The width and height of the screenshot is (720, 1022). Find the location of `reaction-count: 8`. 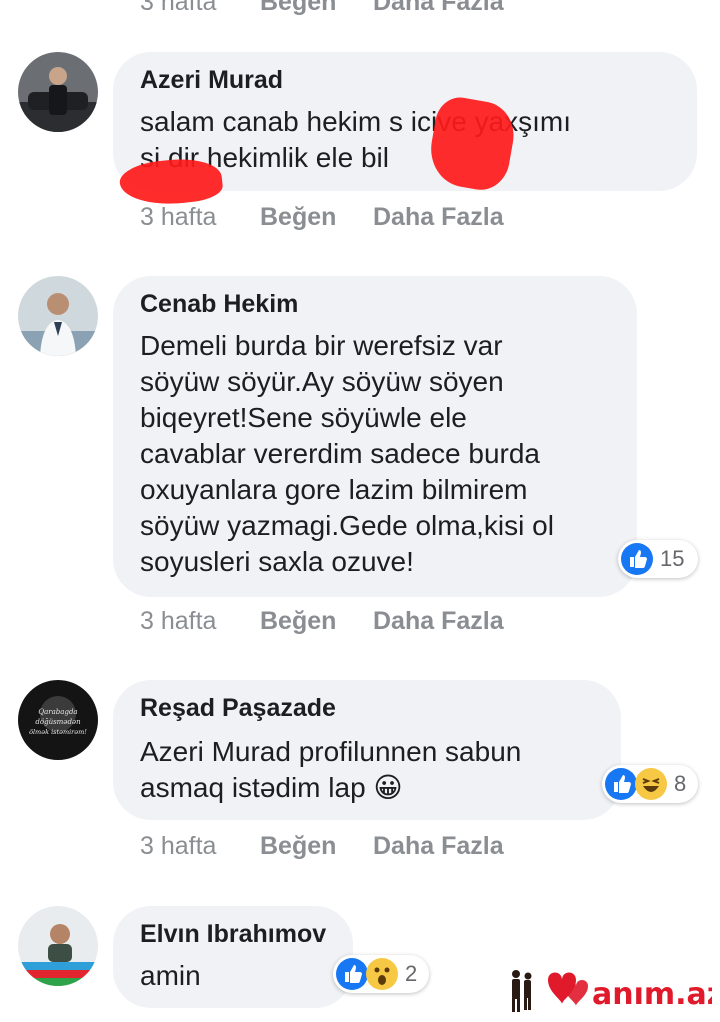

reaction-count: 8 is located at coordinates (680, 783).